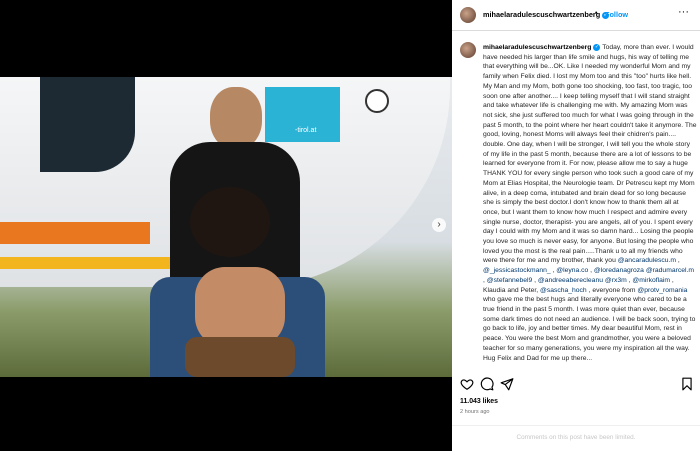  I want to click on comment-icon, so click(487, 384).